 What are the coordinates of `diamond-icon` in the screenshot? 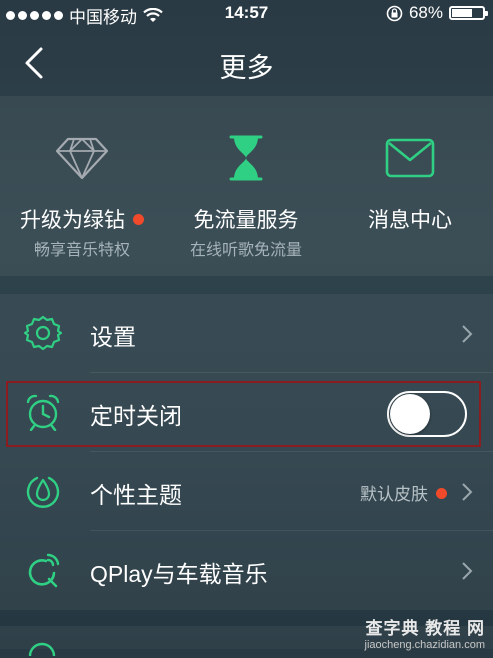 It's located at (82, 158).